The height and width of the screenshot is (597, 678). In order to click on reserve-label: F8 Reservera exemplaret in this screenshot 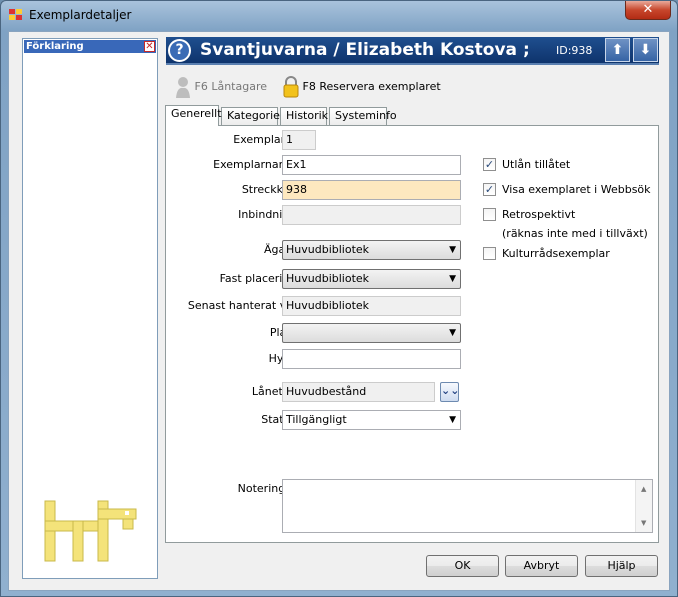, I will do `click(371, 86)`.